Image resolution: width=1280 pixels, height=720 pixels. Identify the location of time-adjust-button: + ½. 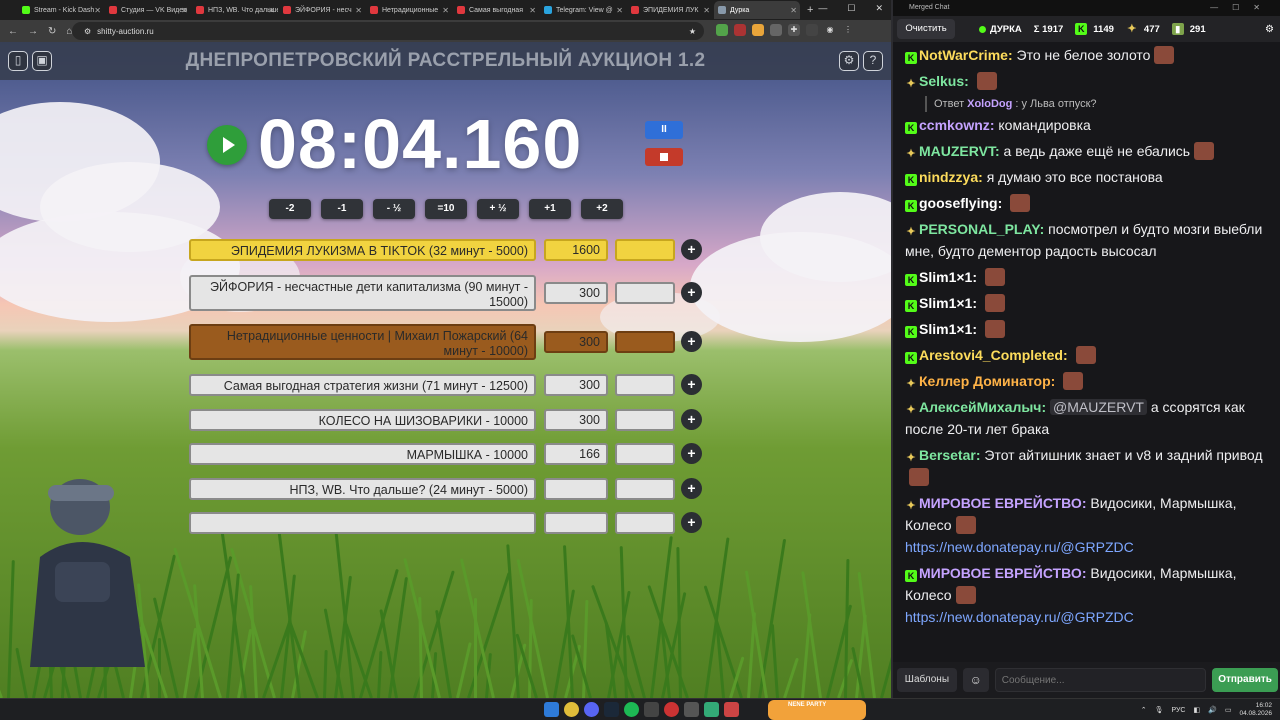
(498, 209).